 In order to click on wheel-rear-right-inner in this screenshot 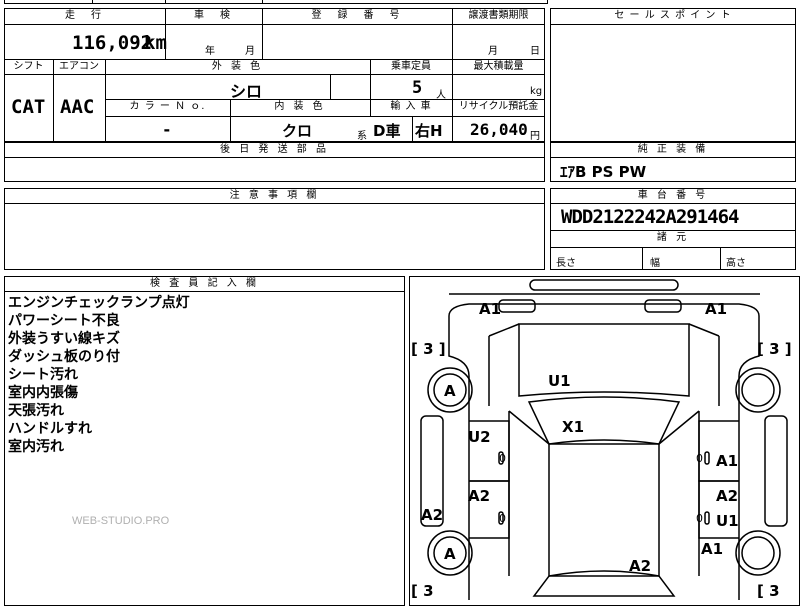, I will do `click(758, 553)`.